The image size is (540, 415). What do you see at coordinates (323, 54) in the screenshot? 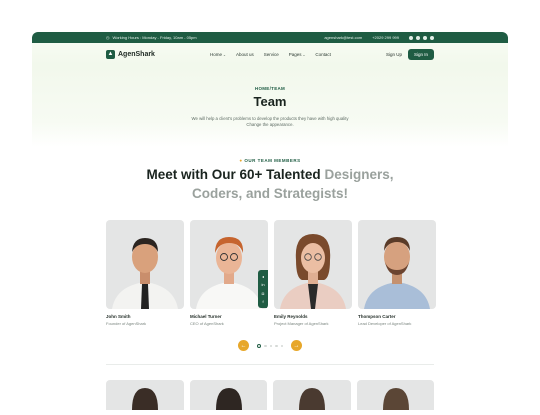
I see `nav-item-contact: Contact` at bounding box center [323, 54].